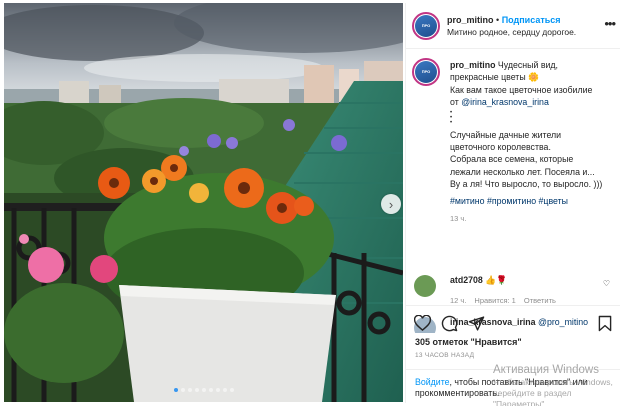 Image resolution: width=620 pixels, height=406 pixels. Describe the element at coordinates (531, 20) in the screenshot. I see `follow-button: Подписаться` at that location.